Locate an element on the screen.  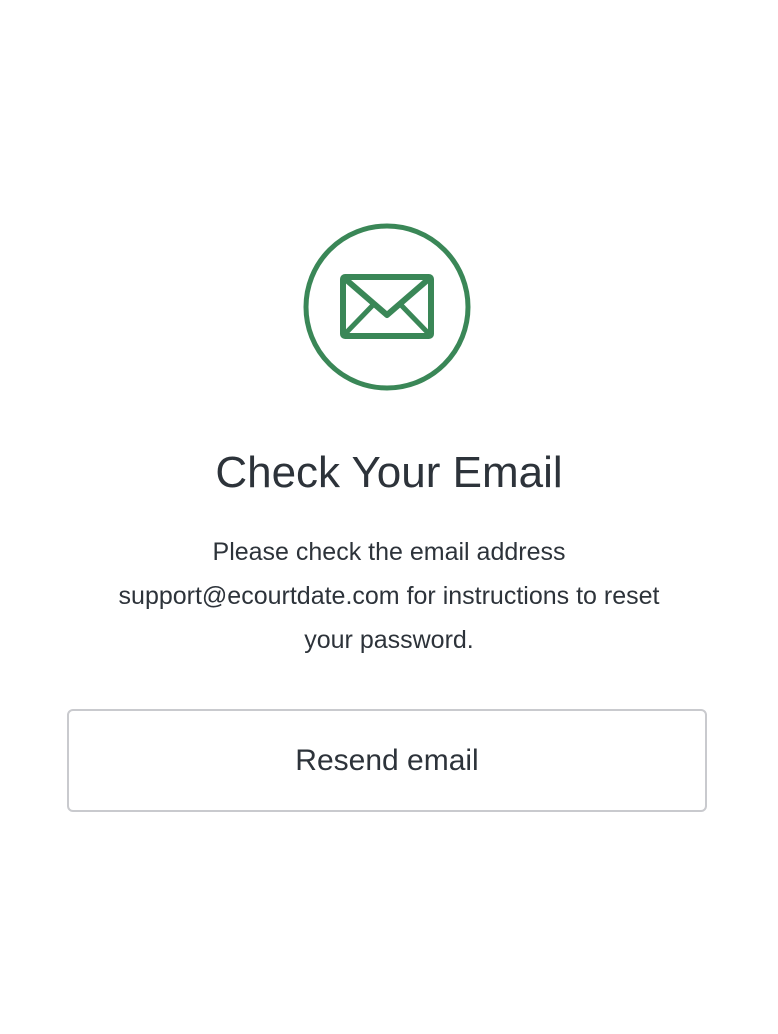
envelope-icon is located at coordinates (387, 307).